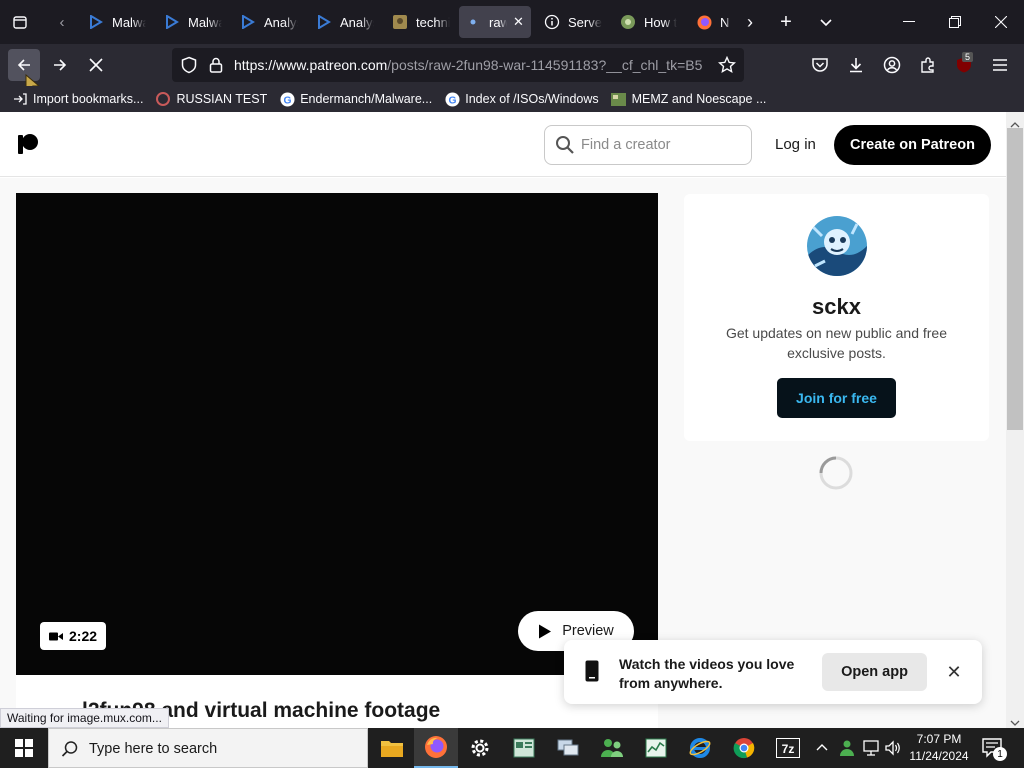  Describe the element at coordinates (20, 22) in the screenshot. I see `tab-list-icon` at that location.